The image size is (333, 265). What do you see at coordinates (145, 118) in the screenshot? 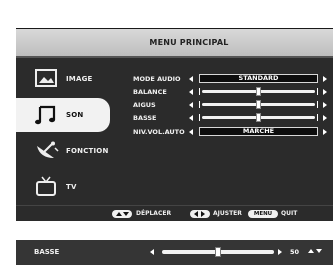
I see `setting-label: BASSE` at bounding box center [145, 118].